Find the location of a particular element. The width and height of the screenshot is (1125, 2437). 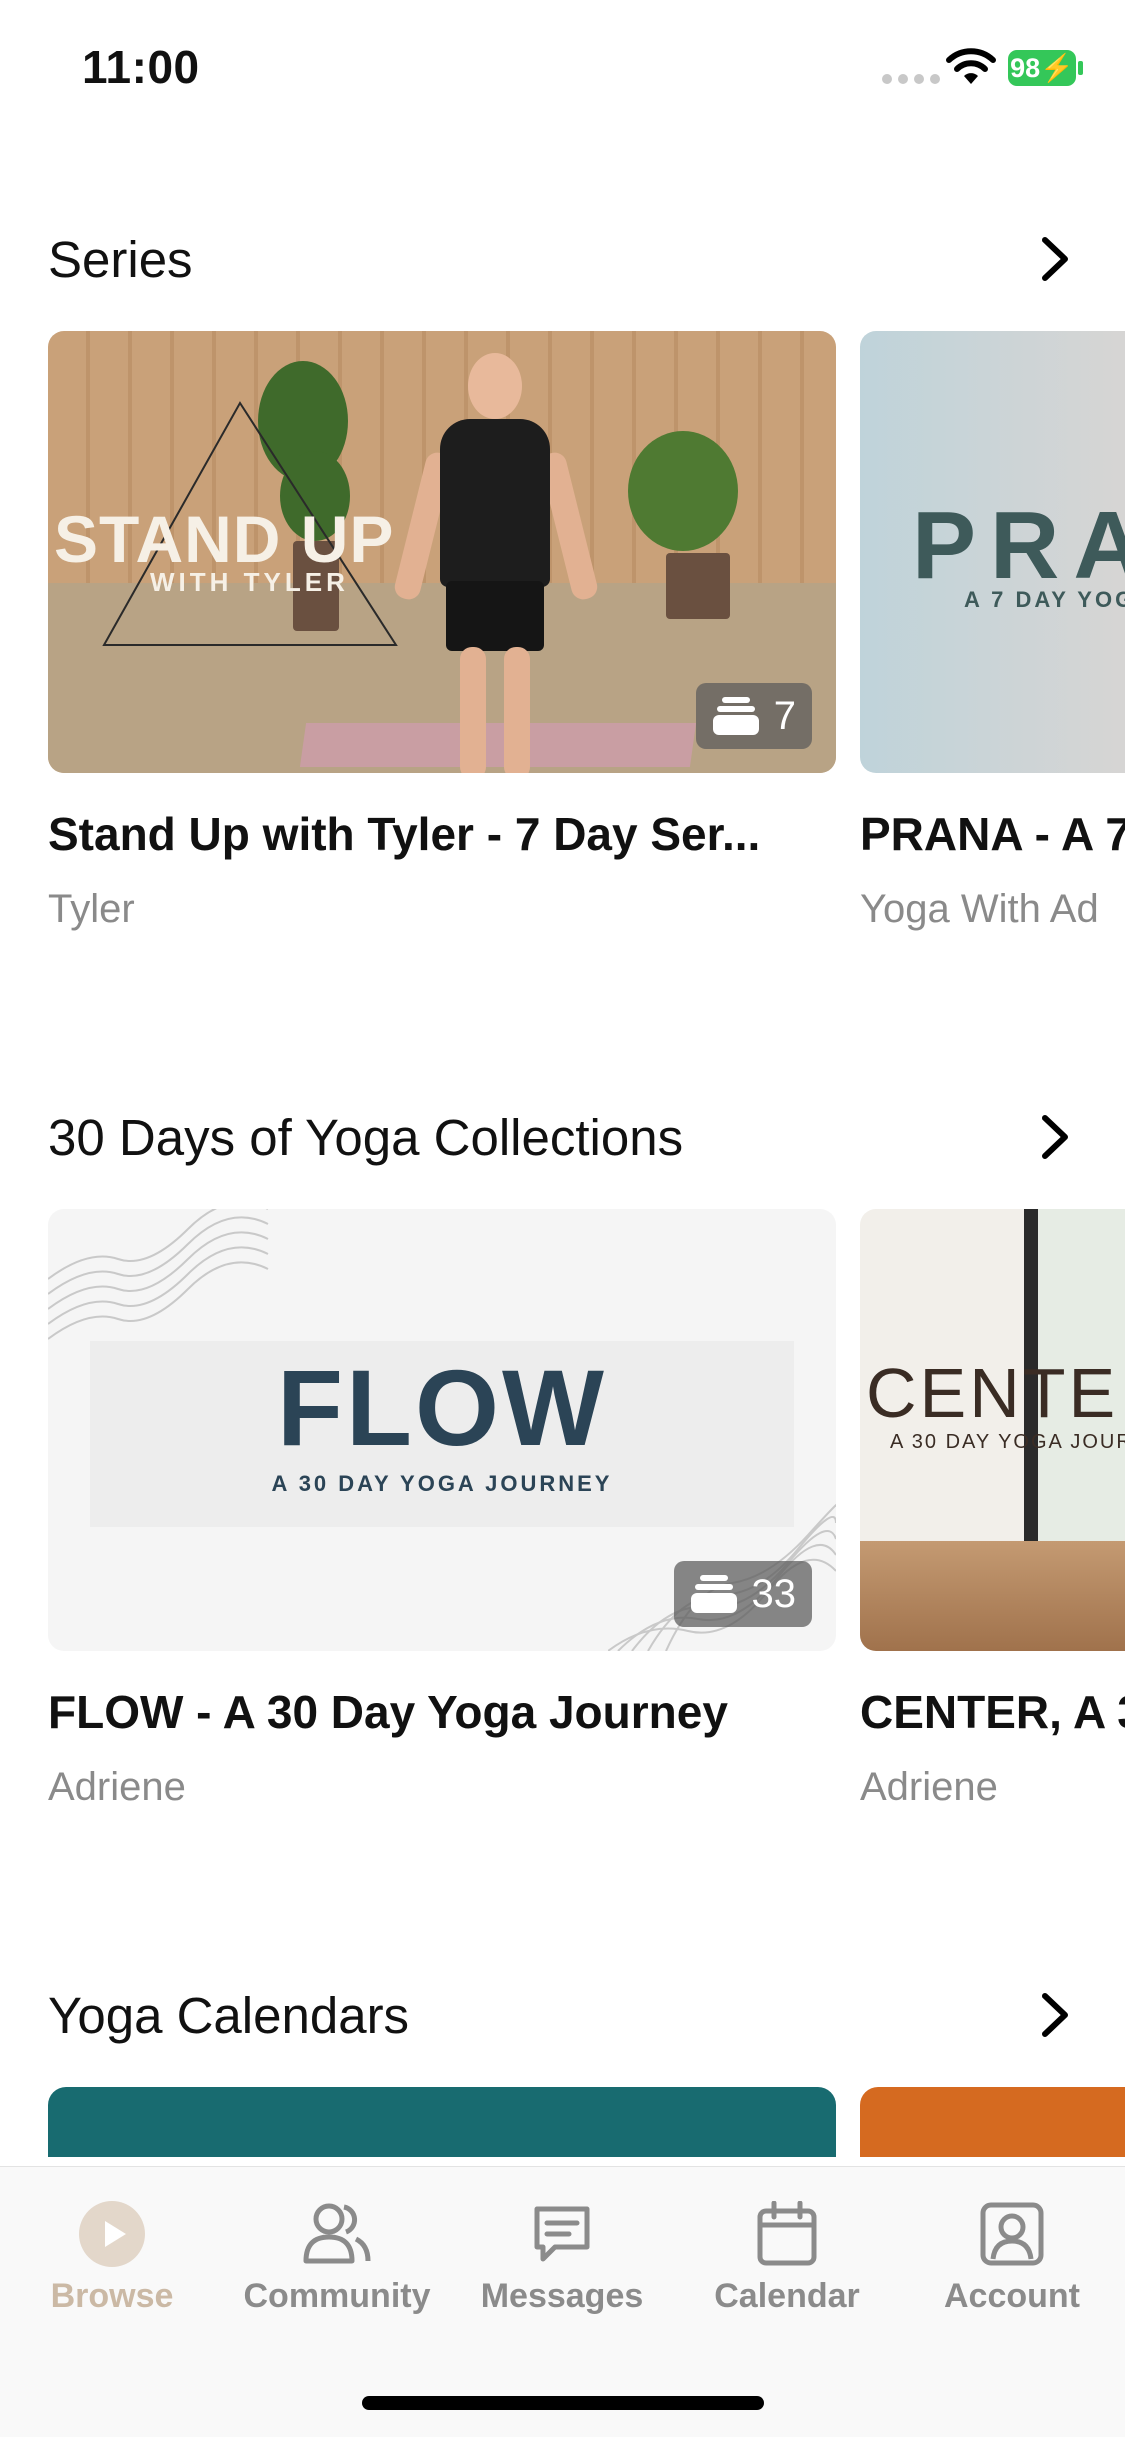

video-count-badge: 7 is located at coordinates (753, 716).